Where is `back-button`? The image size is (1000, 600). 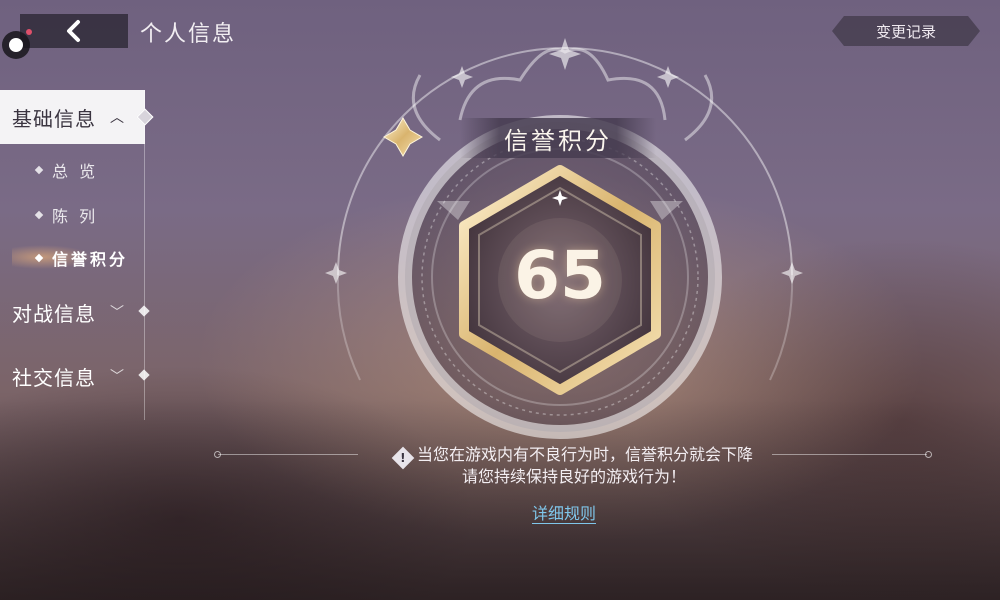 back-button is located at coordinates (74, 31).